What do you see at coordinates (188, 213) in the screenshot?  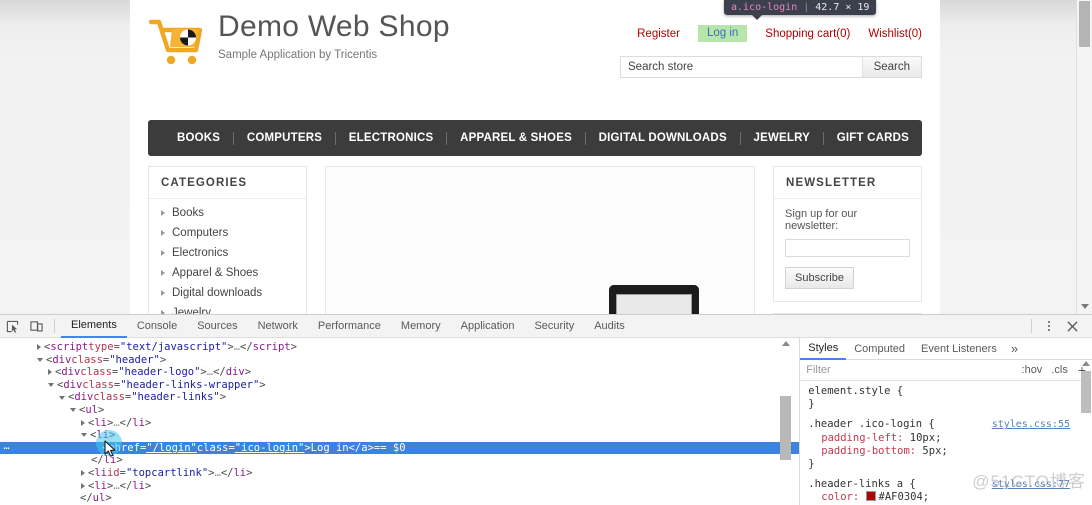 I see `category-item-label: Books` at bounding box center [188, 213].